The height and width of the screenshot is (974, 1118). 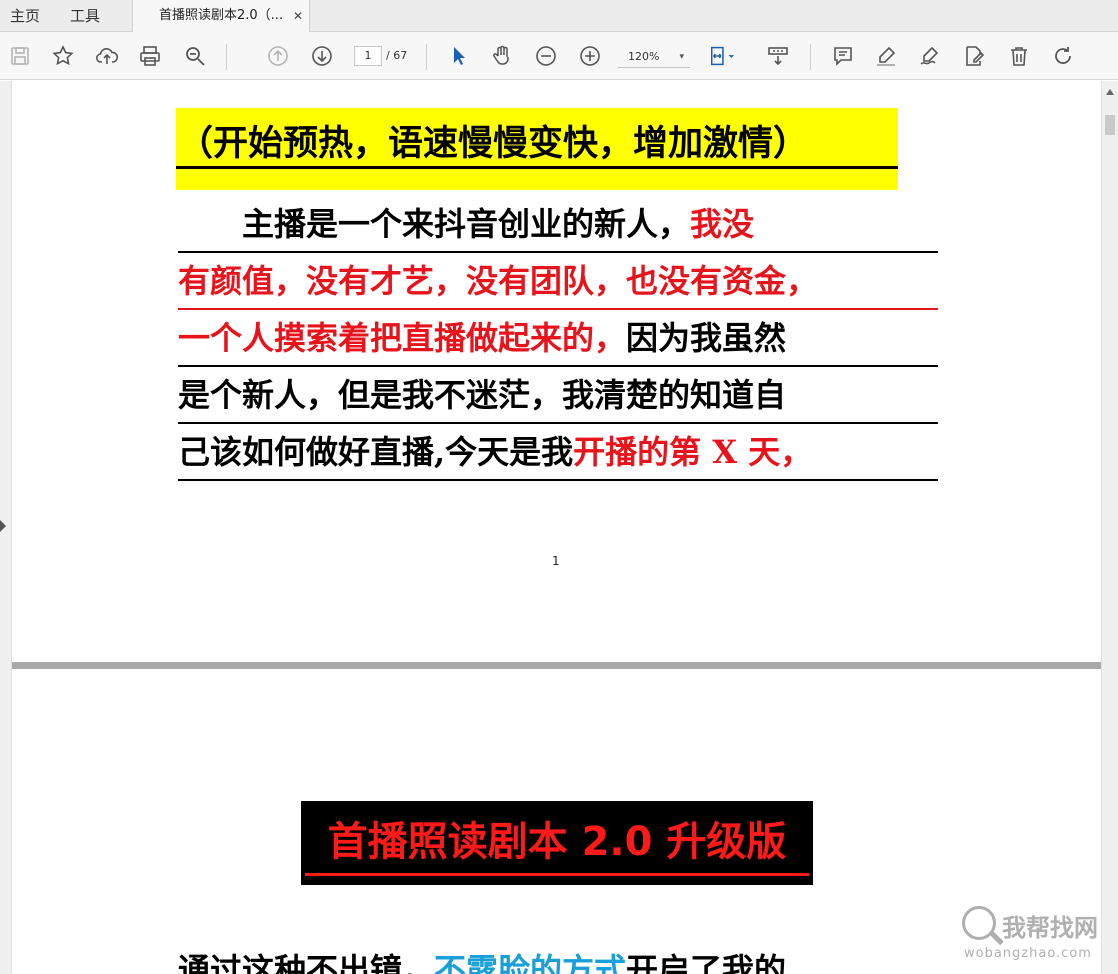 I want to click on tab-close-icon: ✕, so click(x=298, y=16).